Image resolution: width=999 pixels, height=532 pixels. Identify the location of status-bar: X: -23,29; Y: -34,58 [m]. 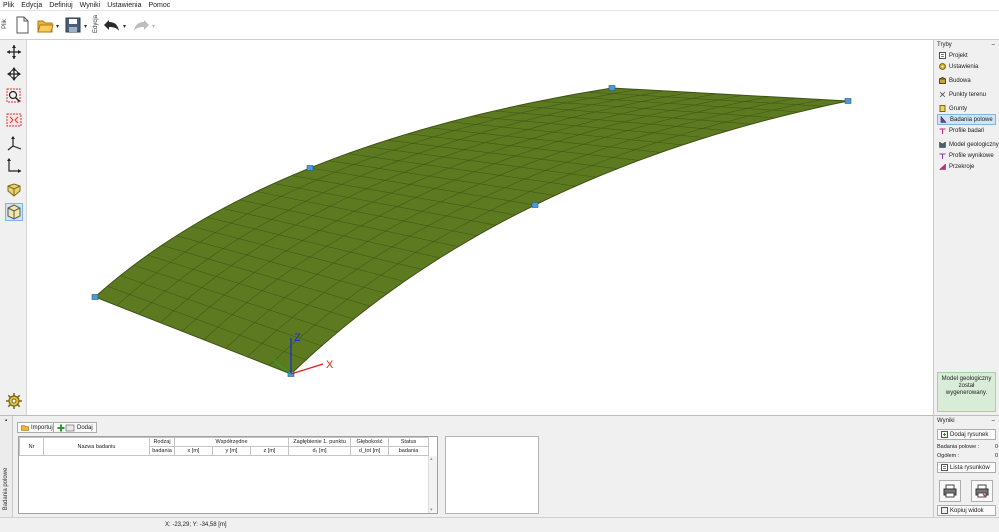
(499, 524).